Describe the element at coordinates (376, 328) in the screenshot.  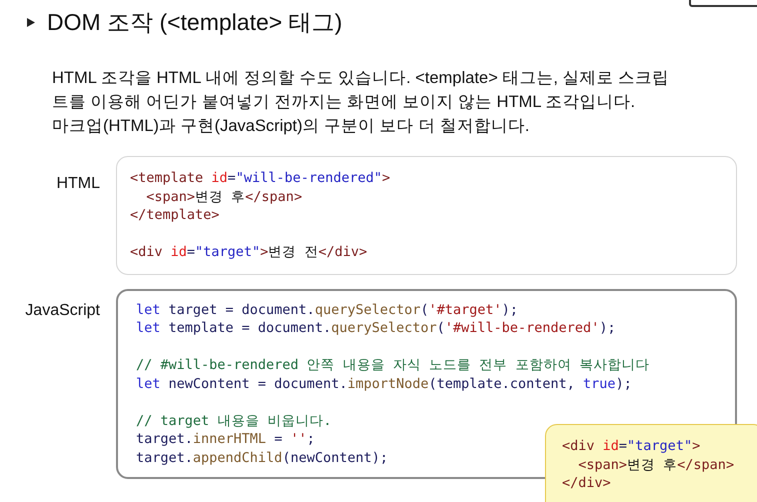
I see `code-line: let template = document.querySelector('#will-be-rendered');` at that location.